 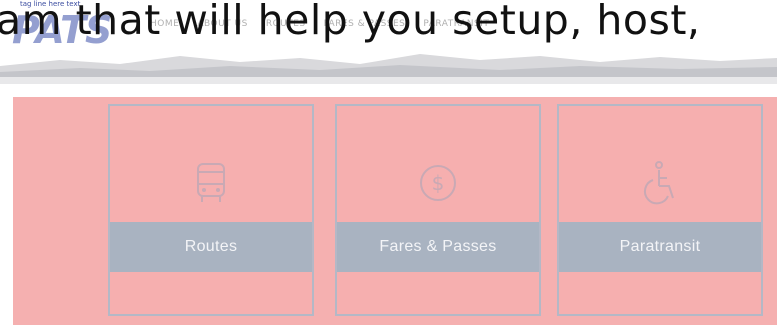 I want to click on service-label: Paratransit, so click(x=660, y=246).